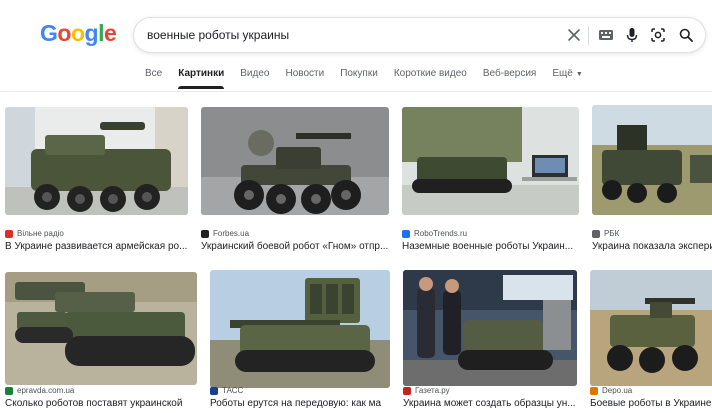 This screenshot has width=712, height=413. I want to click on logo-letter: G, so click(49, 33).